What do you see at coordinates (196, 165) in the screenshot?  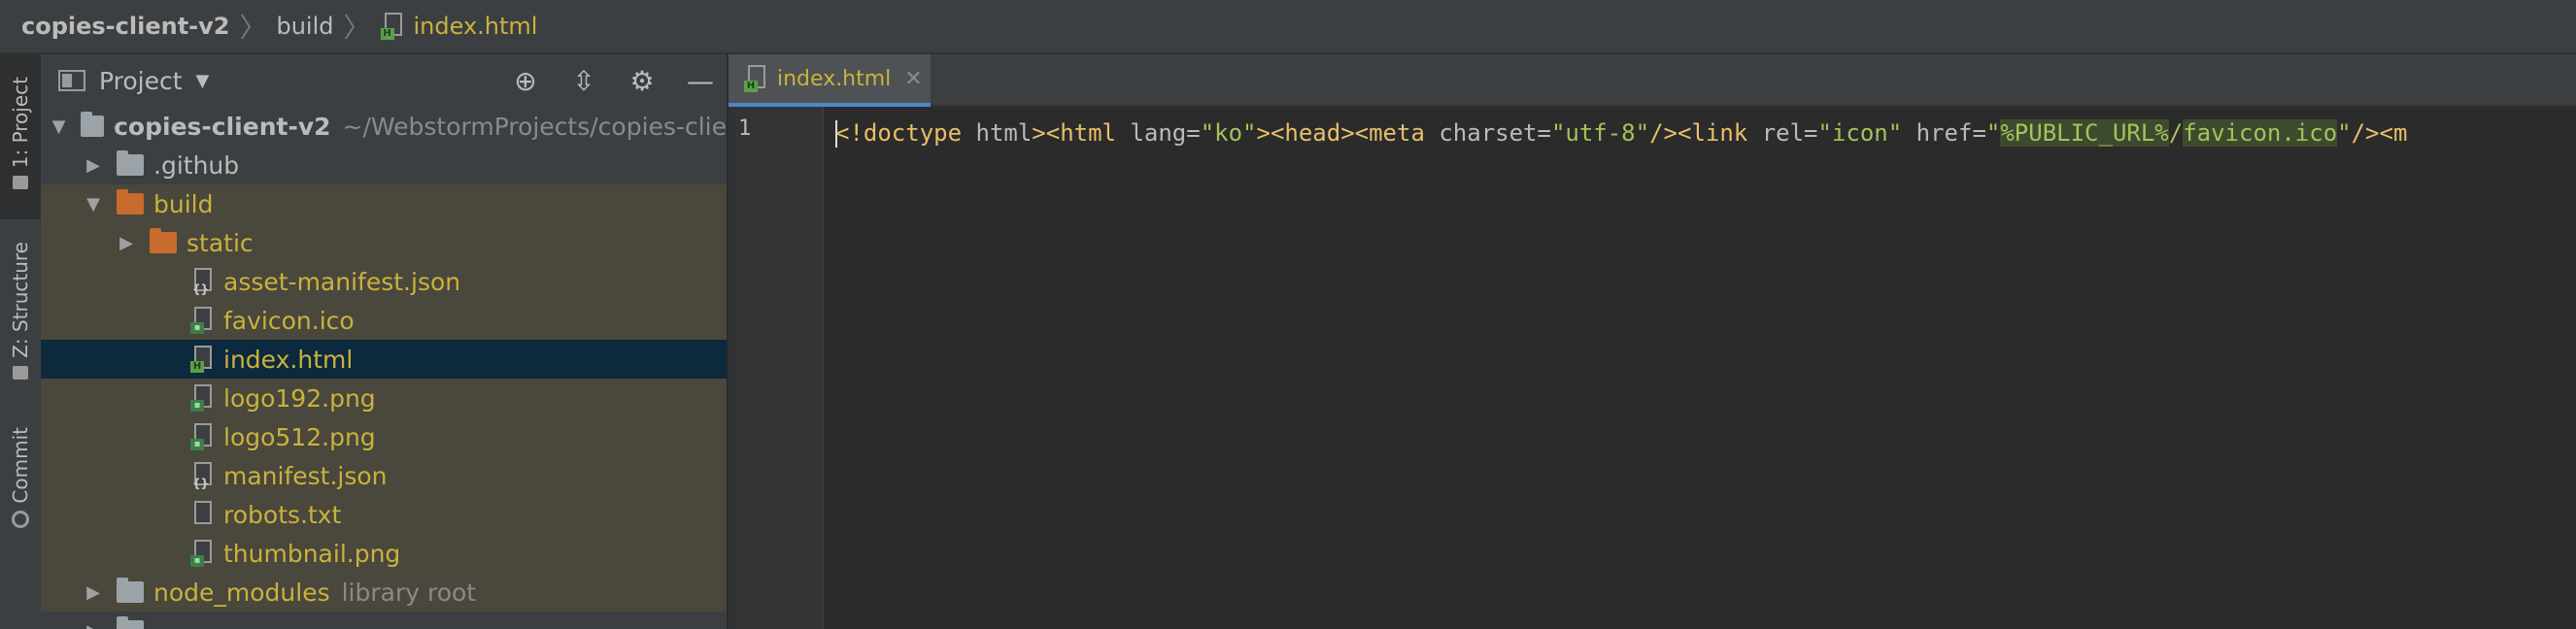 I see `tree-item-label: .github` at bounding box center [196, 165].